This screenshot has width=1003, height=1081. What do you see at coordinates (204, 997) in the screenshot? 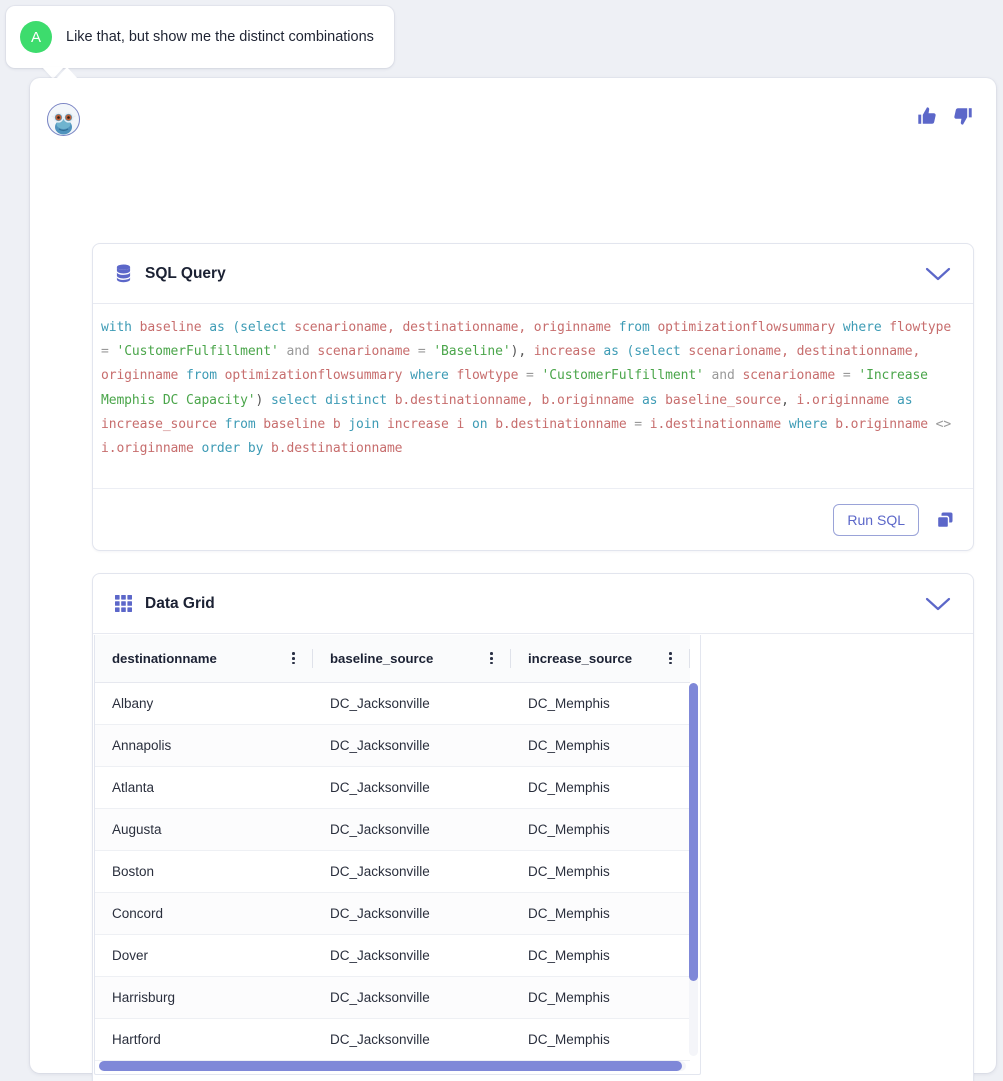
I see `table-cell: Harrisburg` at bounding box center [204, 997].